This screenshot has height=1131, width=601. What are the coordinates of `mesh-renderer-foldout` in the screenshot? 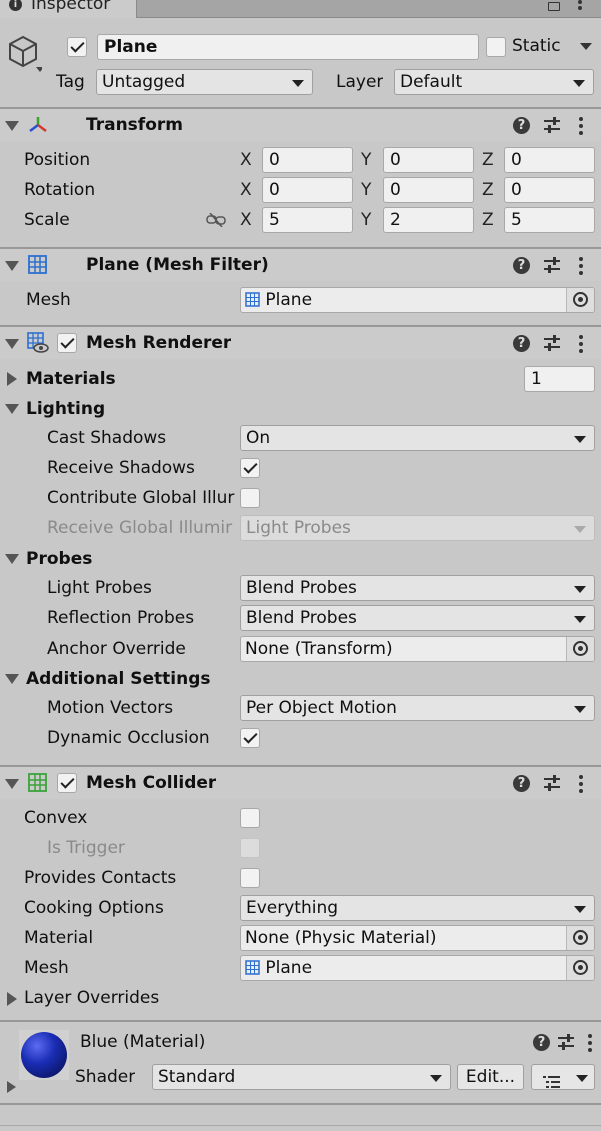 It's located at (12, 344).